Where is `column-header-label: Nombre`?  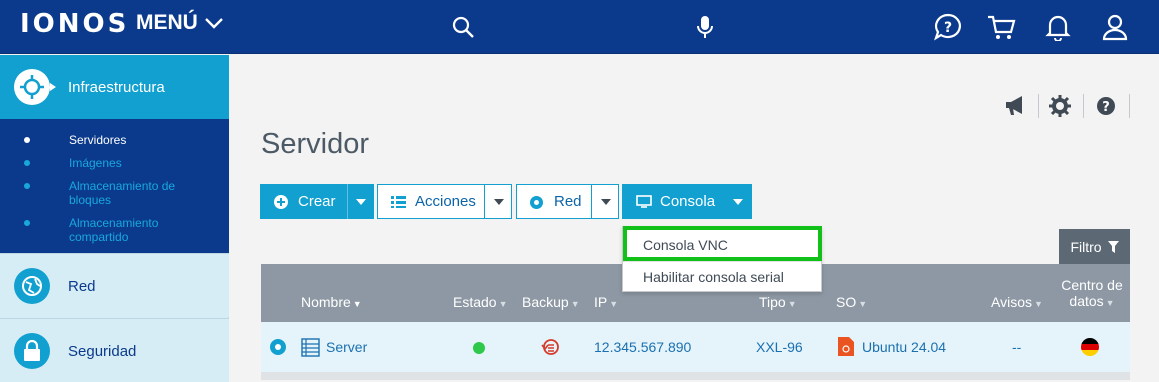 column-header-label: Nombre is located at coordinates (326, 302).